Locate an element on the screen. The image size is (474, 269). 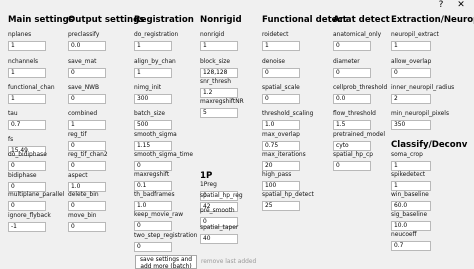
field-label: sig_baseline is located at coordinates (409, 215).